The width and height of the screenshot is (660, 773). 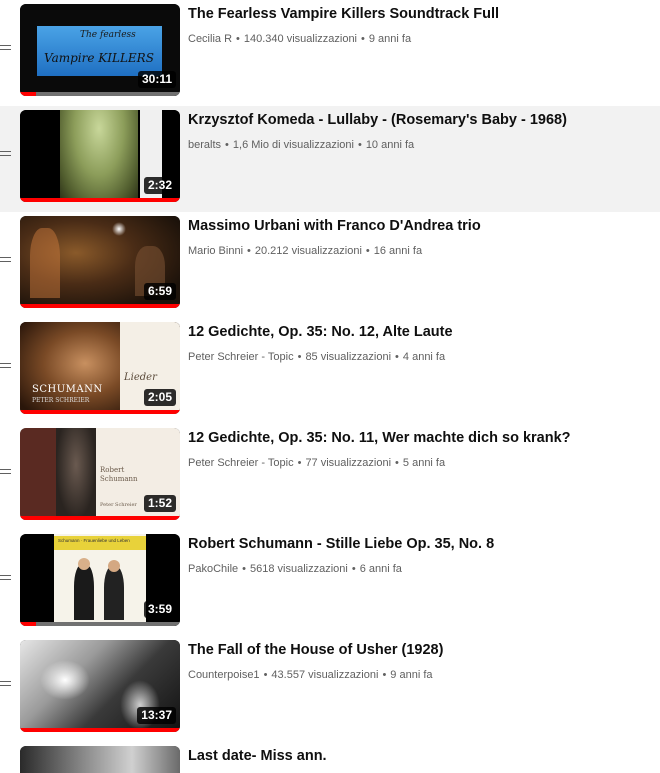 I want to click on video-thumbnail: 6:59, so click(x=100, y=262).